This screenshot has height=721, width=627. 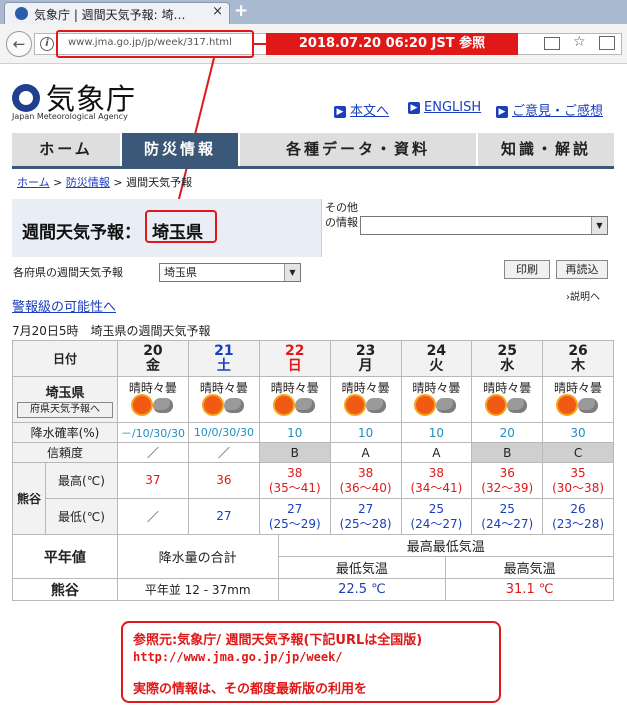 I want to click on link-label: ご意見・ご感想, so click(x=558, y=111).